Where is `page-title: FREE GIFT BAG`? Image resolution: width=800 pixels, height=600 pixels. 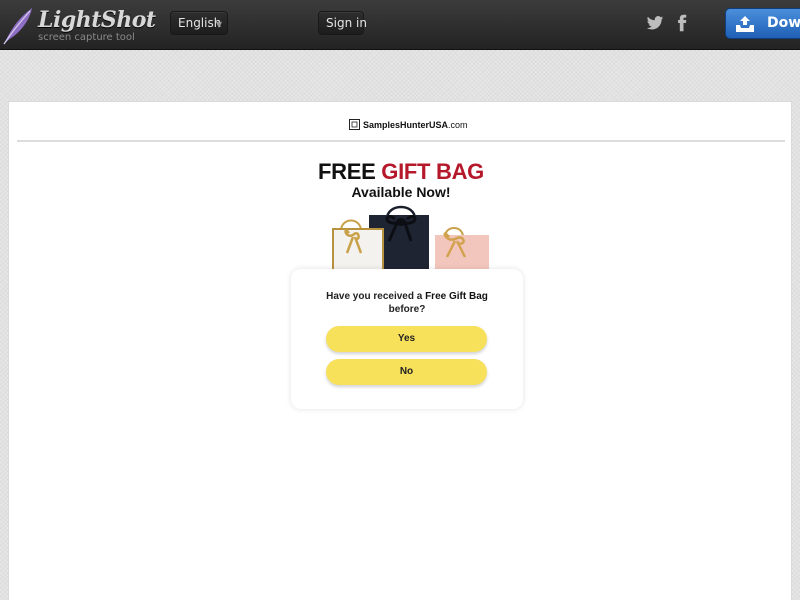
page-title: FREE GIFT BAG is located at coordinates (401, 172).